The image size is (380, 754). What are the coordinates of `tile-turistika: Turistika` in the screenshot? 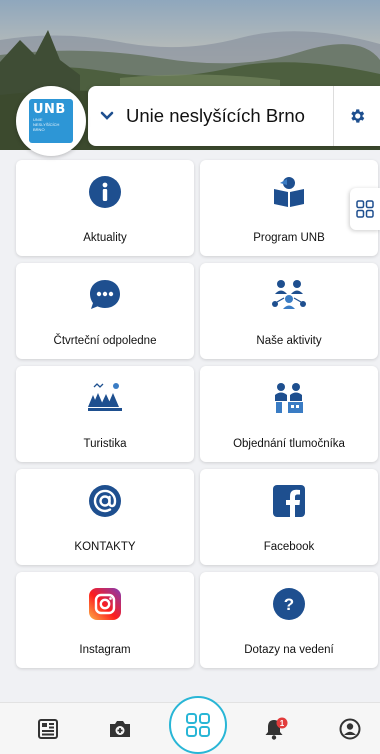 It's located at (105, 414).